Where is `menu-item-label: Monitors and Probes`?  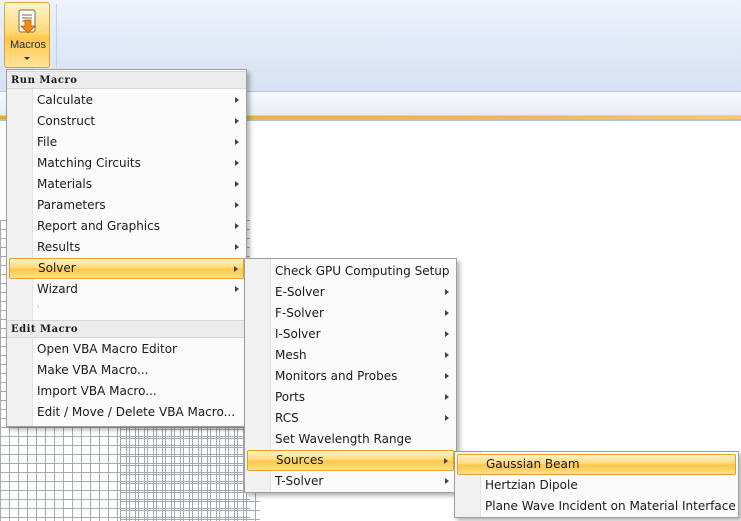
menu-item-label: Monitors and Probes is located at coordinates (336, 376).